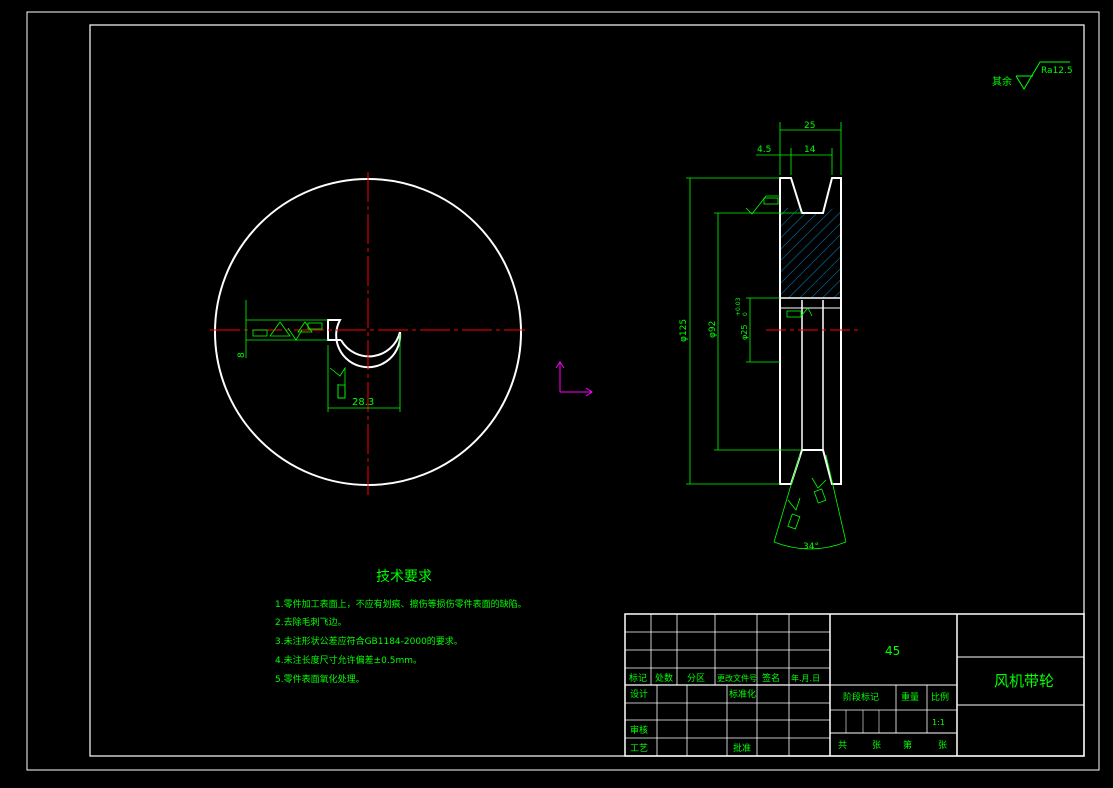 The height and width of the screenshot is (788, 1113). What do you see at coordinates (768, 336) in the screenshot?
I see `side-view: 25 4.5 14 φ125 φ92 φ25 +0.03 0 34°` at bounding box center [768, 336].